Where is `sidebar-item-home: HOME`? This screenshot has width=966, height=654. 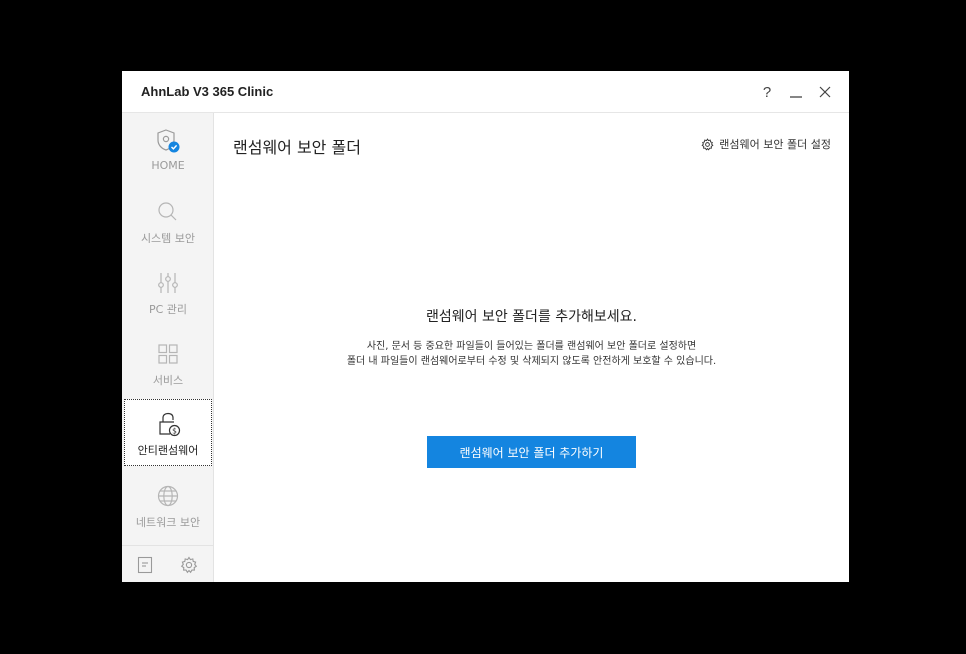
sidebar-item-home: HOME is located at coordinates (168, 150).